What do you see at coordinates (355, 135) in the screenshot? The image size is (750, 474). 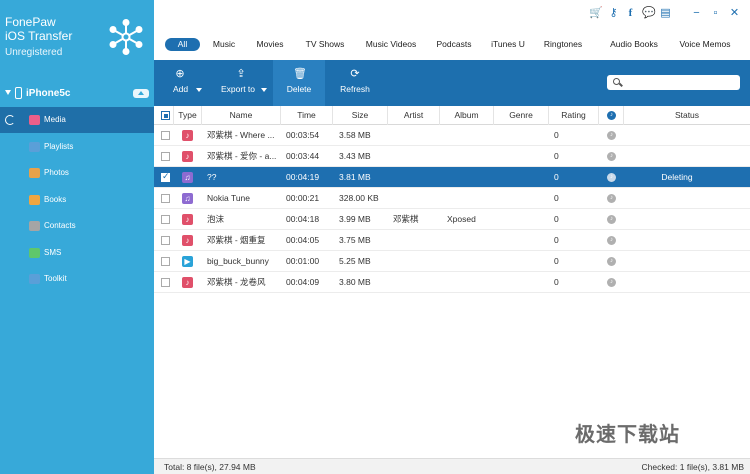 I see `cell-size: 3.58 MB` at bounding box center [355, 135].